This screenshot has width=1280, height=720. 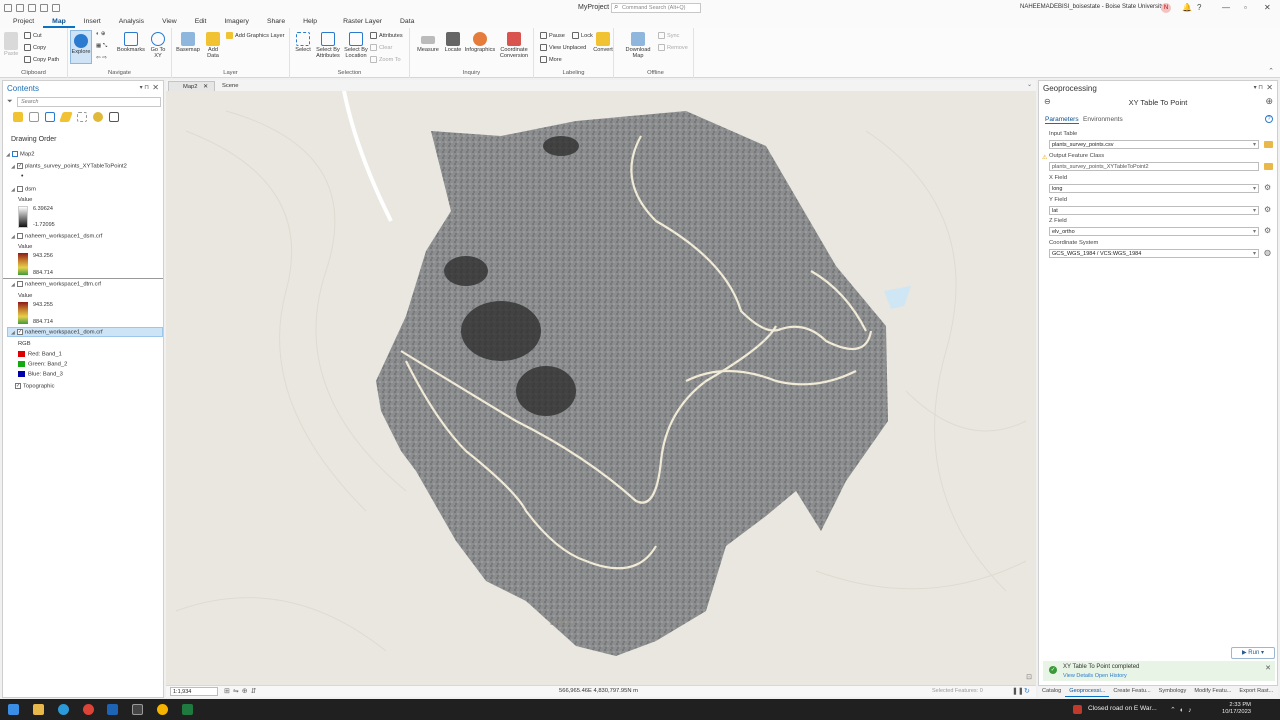 I want to click on new-project-icon, so click(x=8, y=8).